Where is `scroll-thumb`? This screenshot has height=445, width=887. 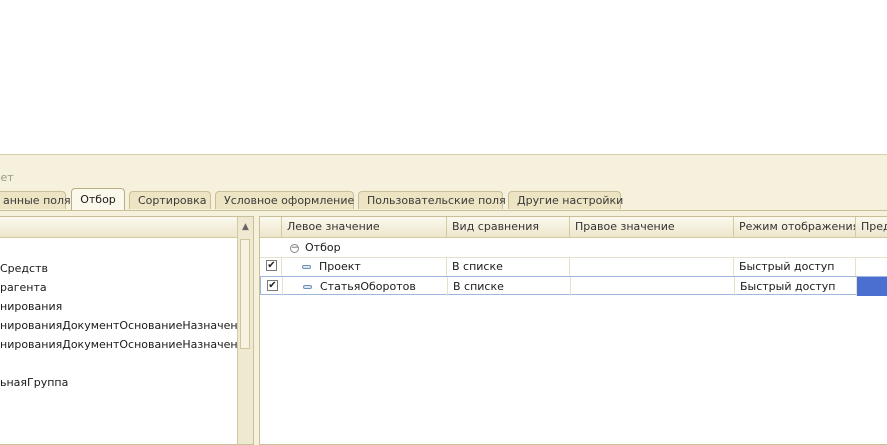 scroll-thumb is located at coordinates (245, 294).